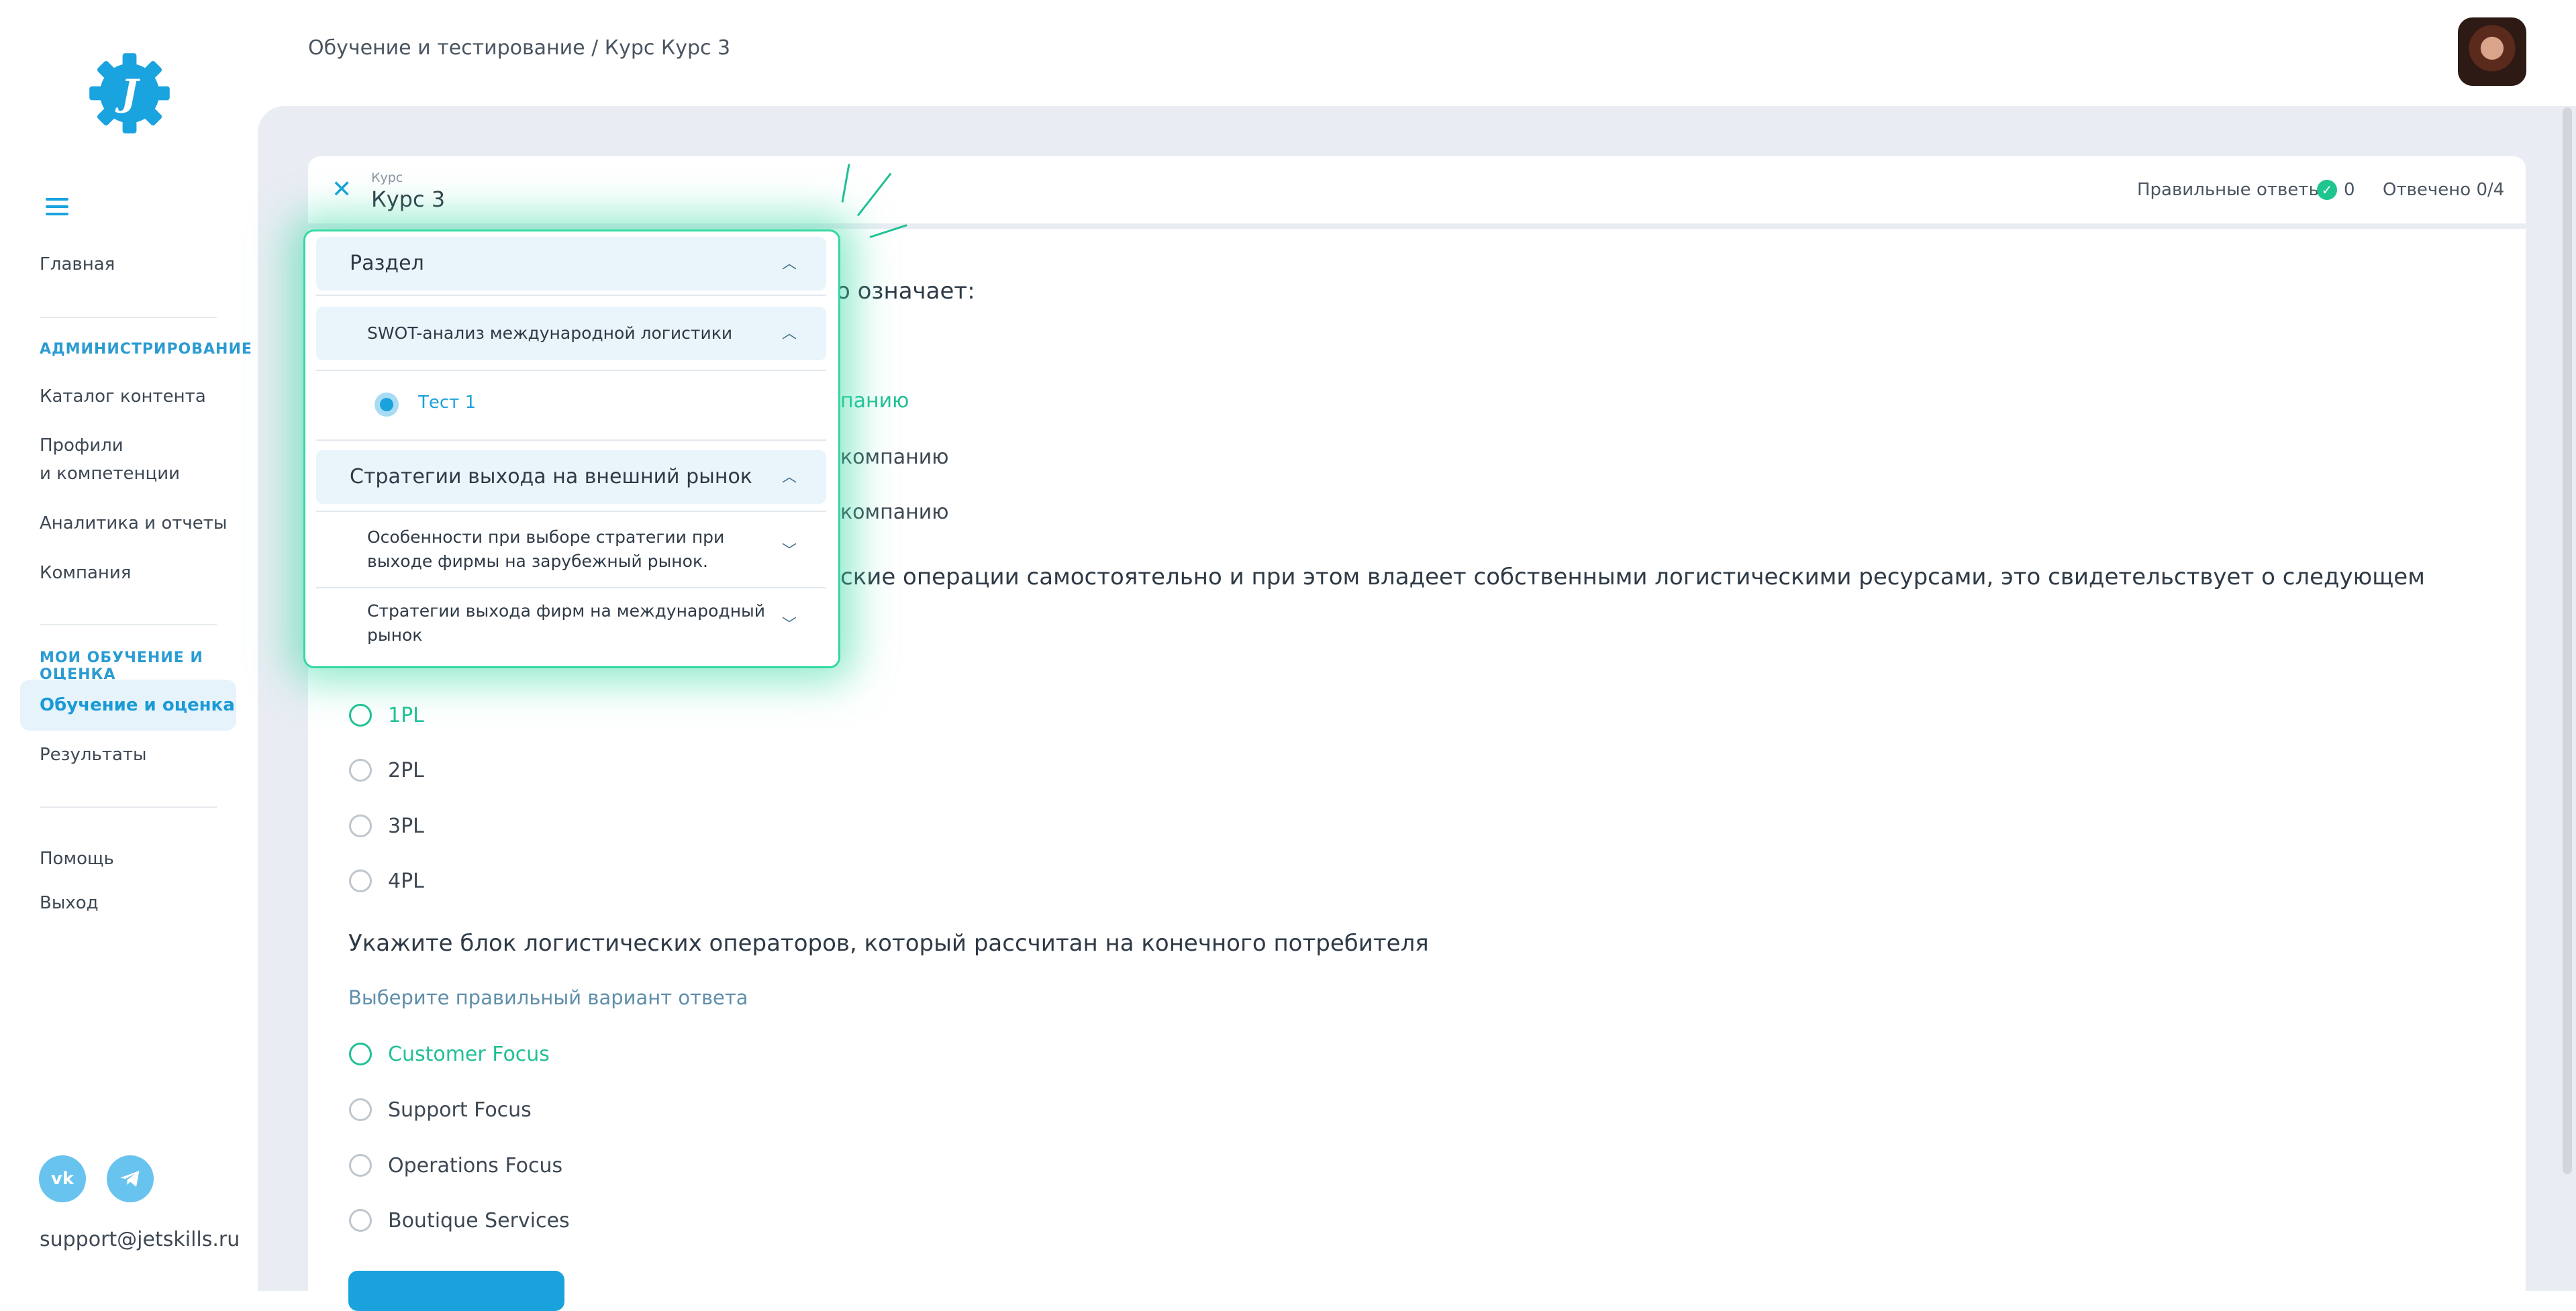  Describe the element at coordinates (894, 512) in the screenshot. I see `q1-option-3: компанию` at that location.